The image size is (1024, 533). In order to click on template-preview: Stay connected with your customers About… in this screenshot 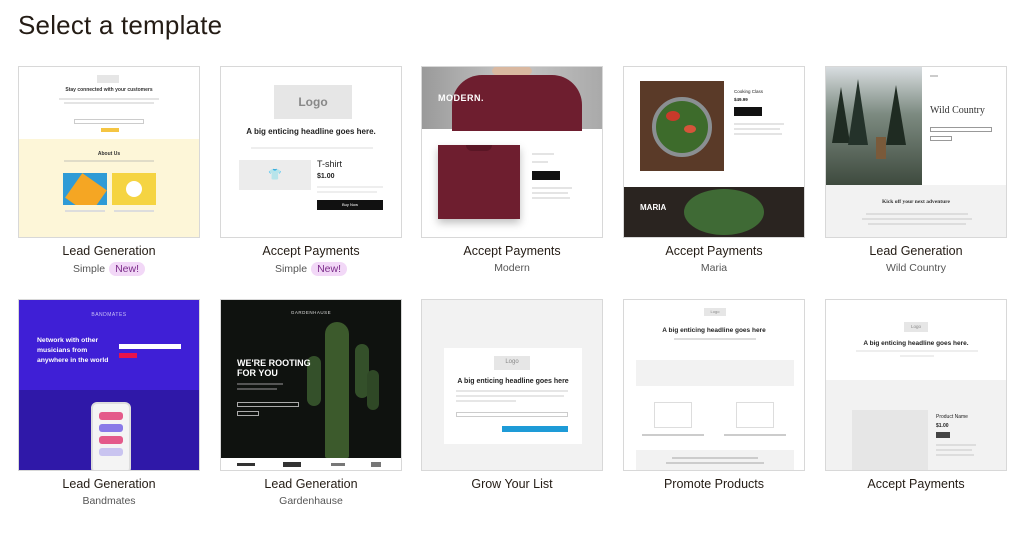, I will do `click(109, 152)`.